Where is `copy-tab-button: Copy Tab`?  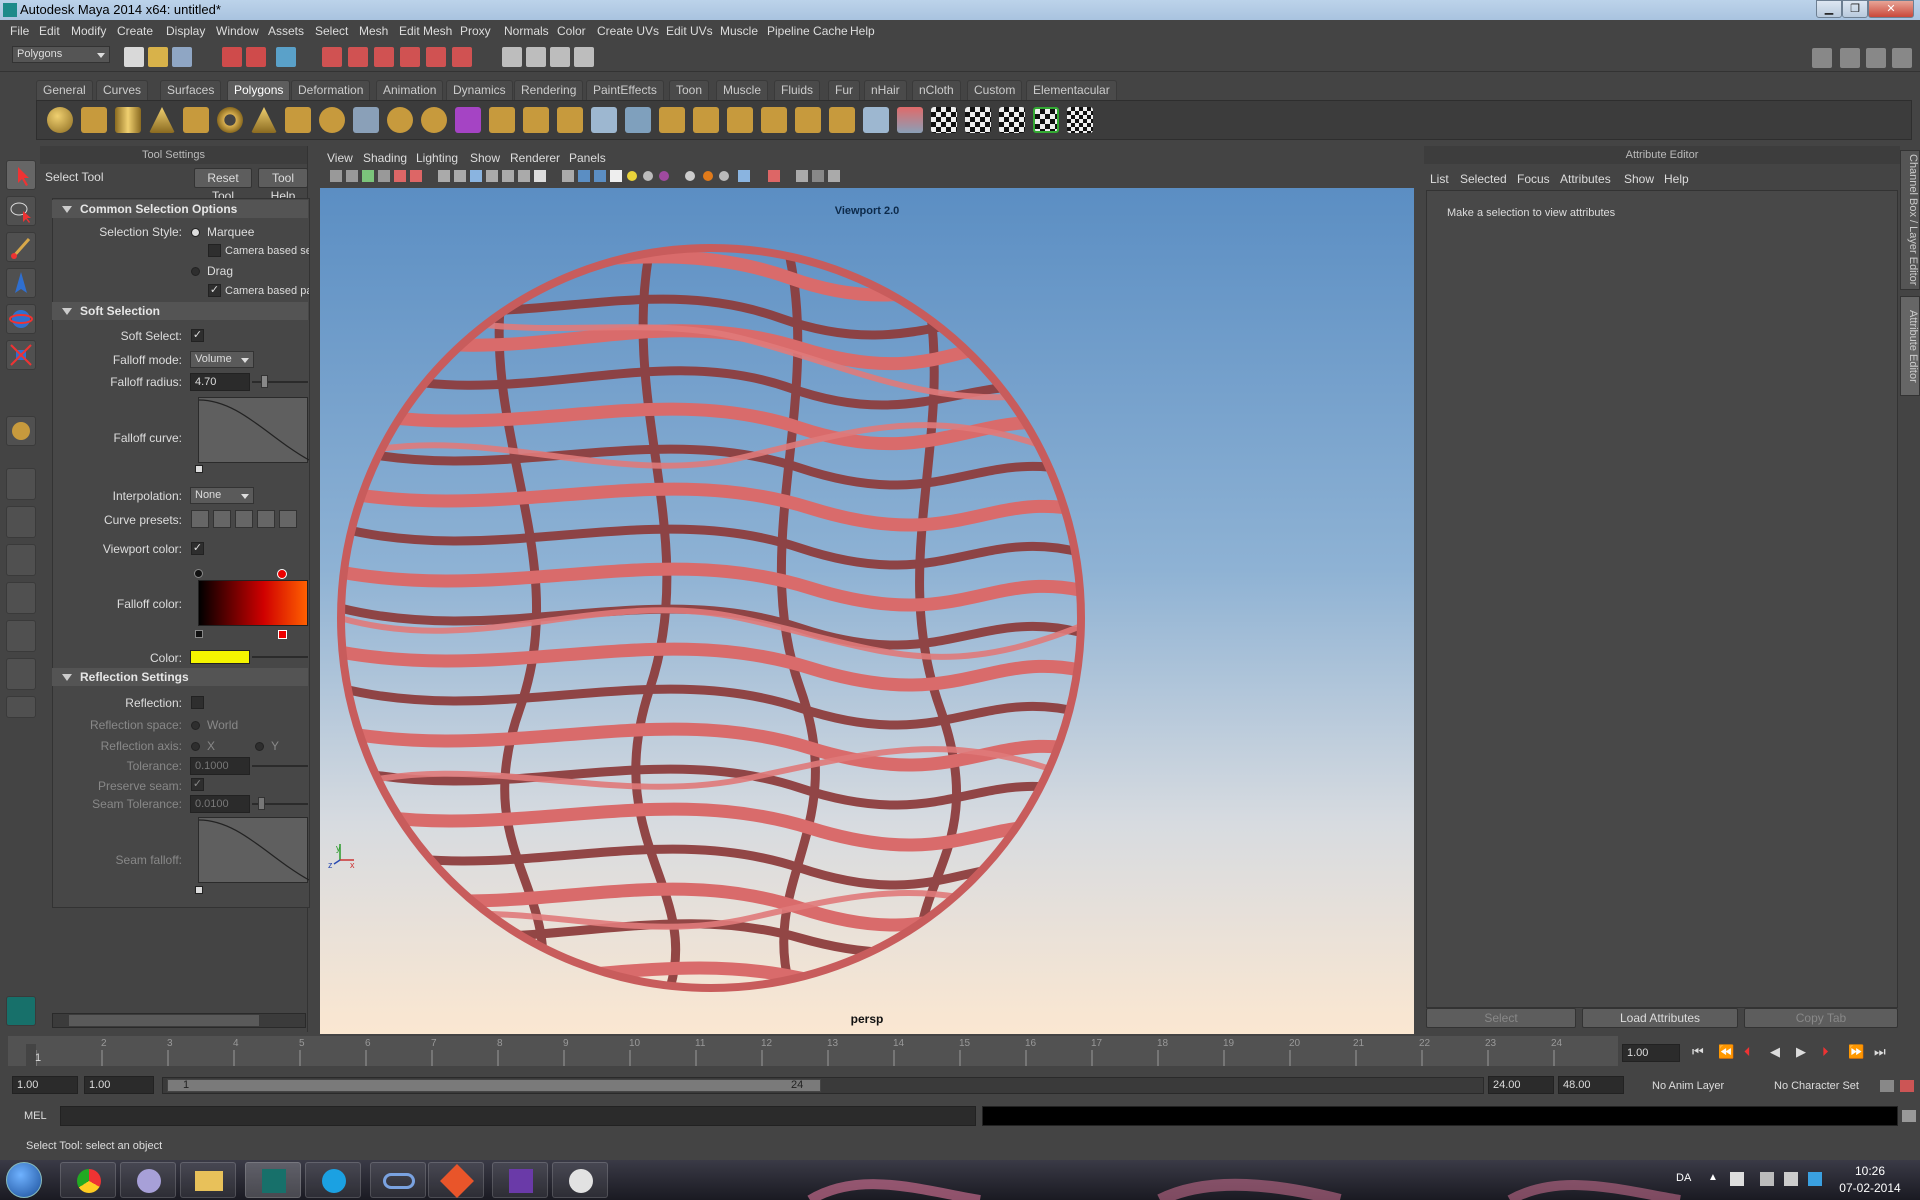 copy-tab-button: Copy Tab is located at coordinates (1821, 1018).